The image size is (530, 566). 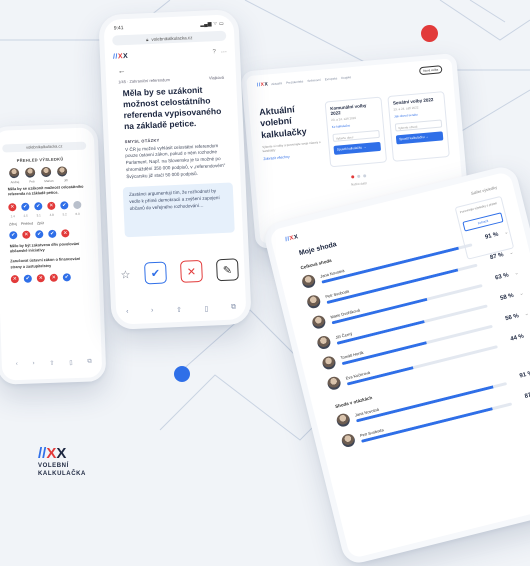 I want to click on compare-button: Zobrazit, so click(x=483, y=222).